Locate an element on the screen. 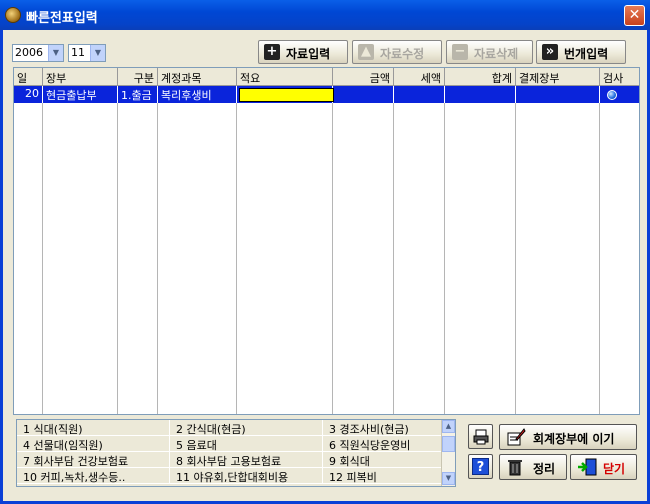 This screenshot has height=504, width=650. account-list-scrollbar: ▲ ▼ is located at coordinates (448, 453).